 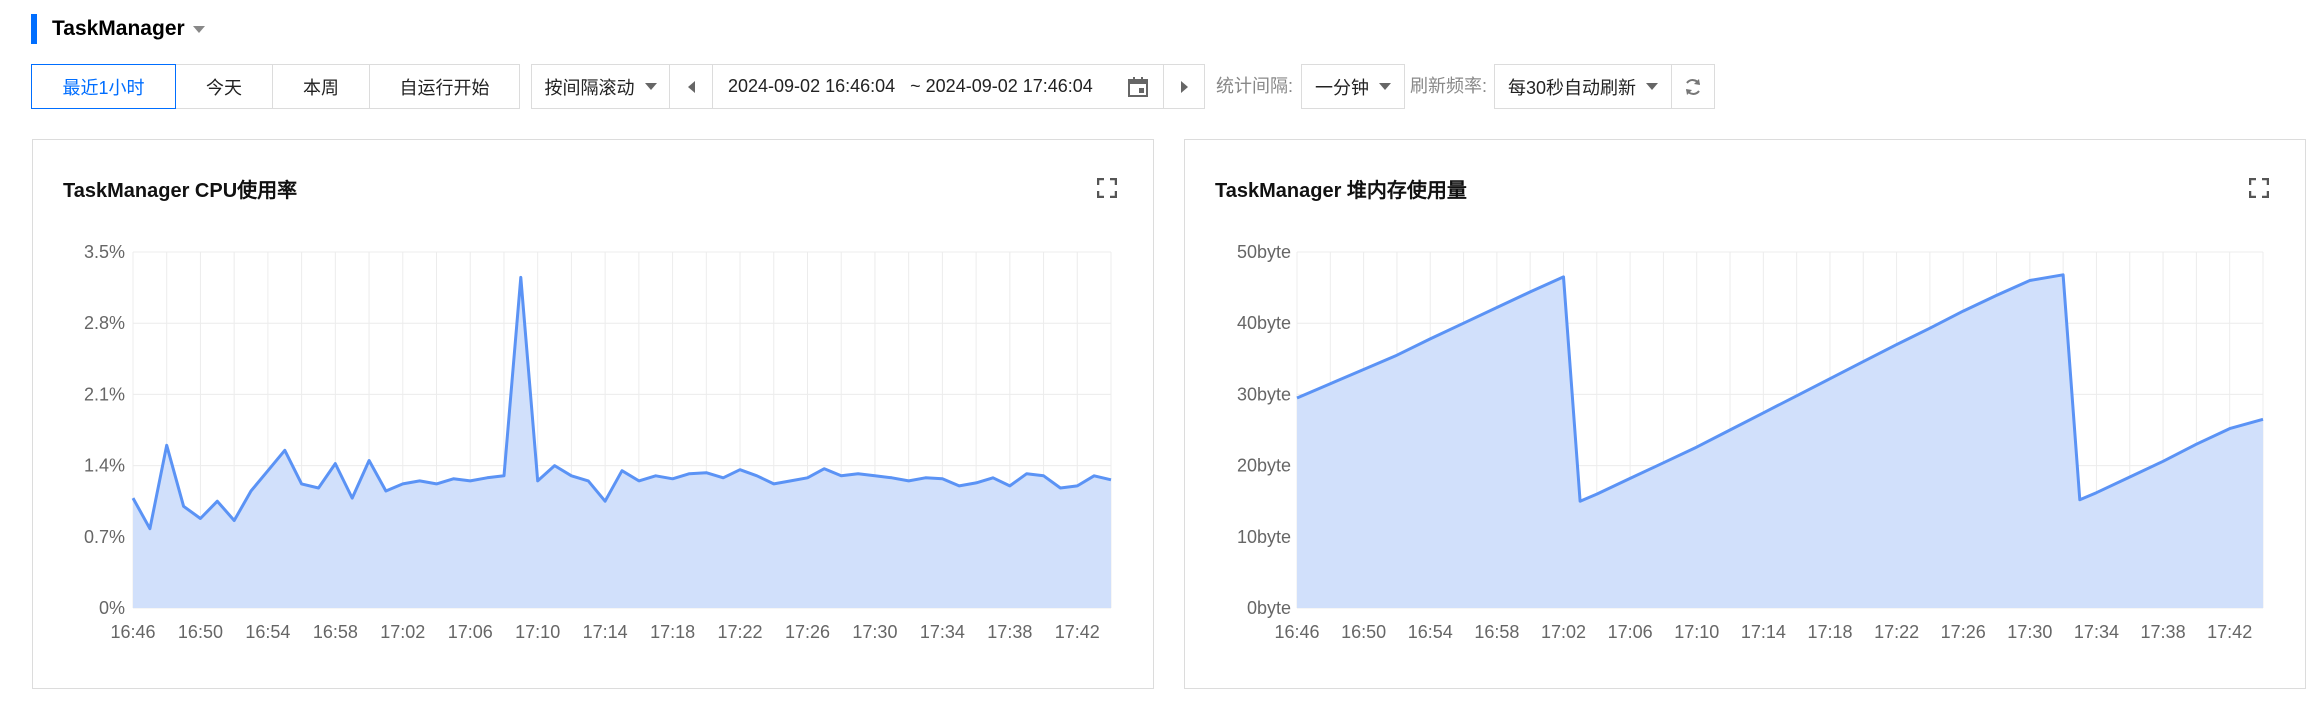 What do you see at coordinates (1342, 87) in the screenshot?
I see `interval-value: 一分钟` at bounding box center [1342, 87].